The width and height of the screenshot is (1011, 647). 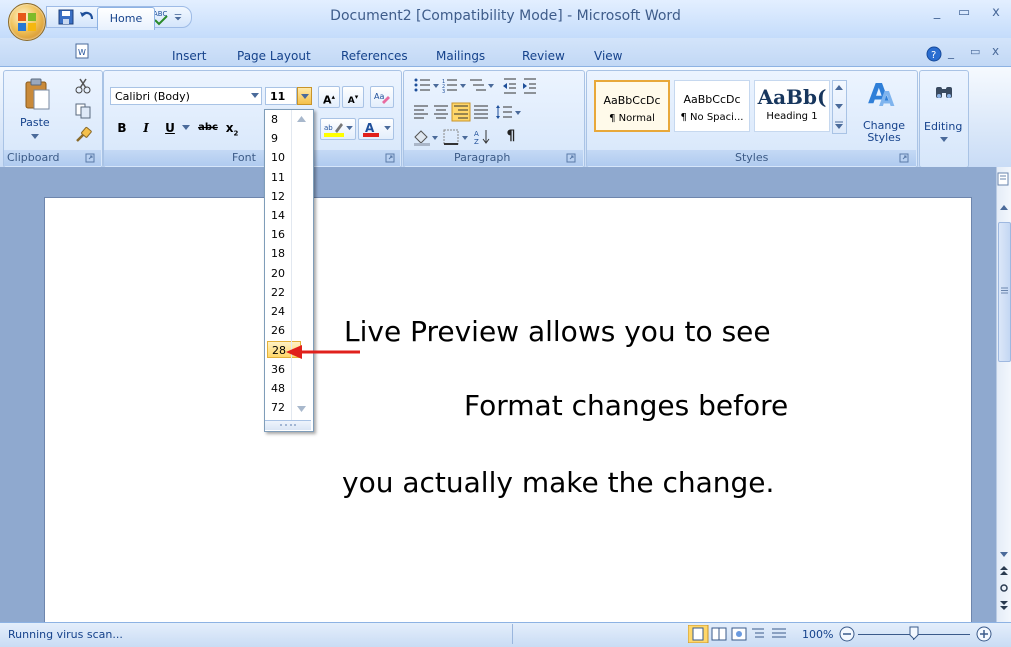 I want to click on shrink-font-button: A▾, so click(x=353, y=97).